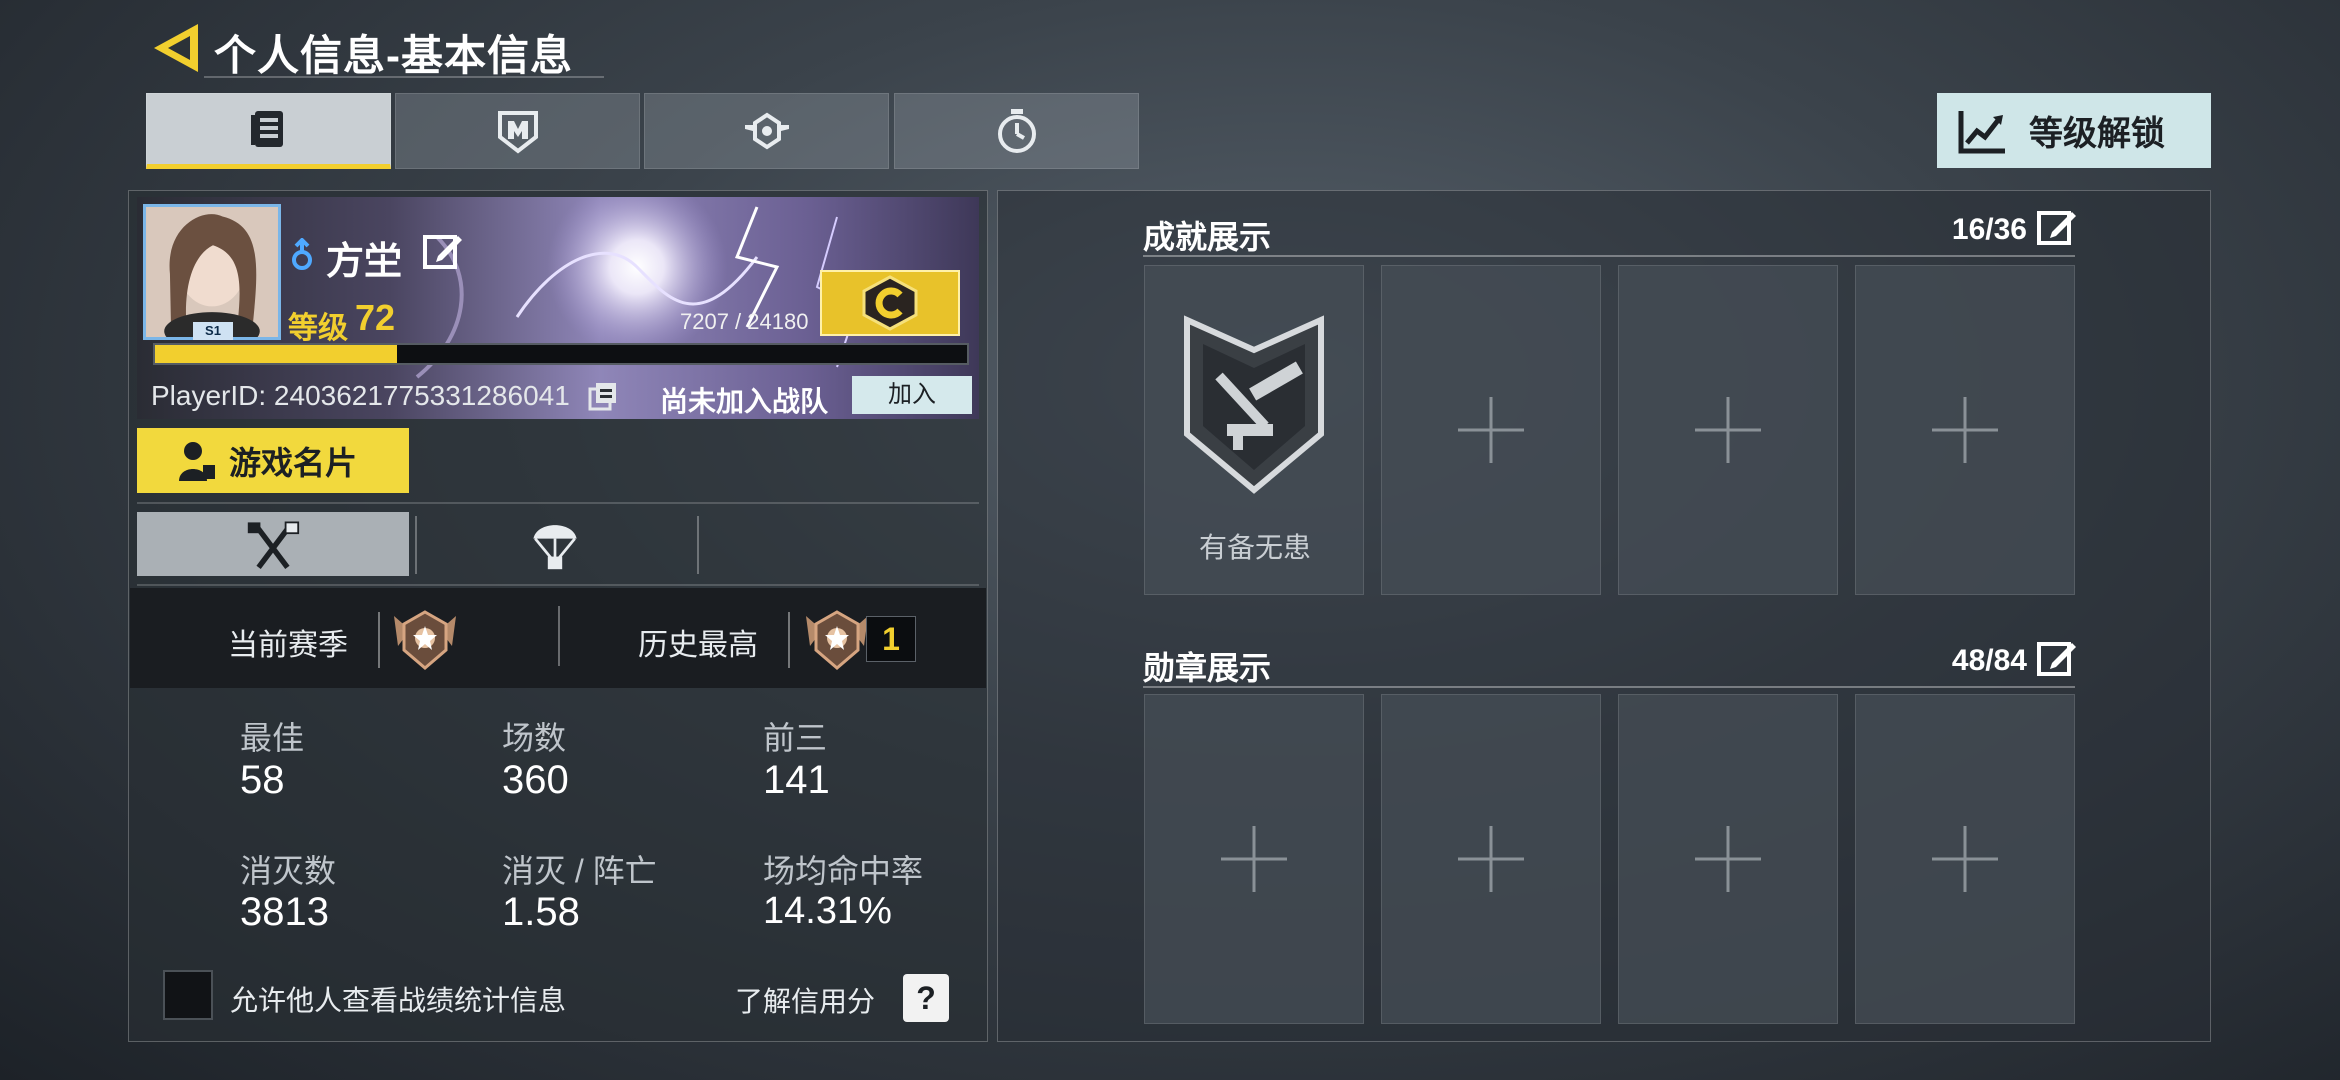  What do you see at coordinates (1609, 687) in the screenshot?
I see `medals-divider` at bounding box center [1609, 687].